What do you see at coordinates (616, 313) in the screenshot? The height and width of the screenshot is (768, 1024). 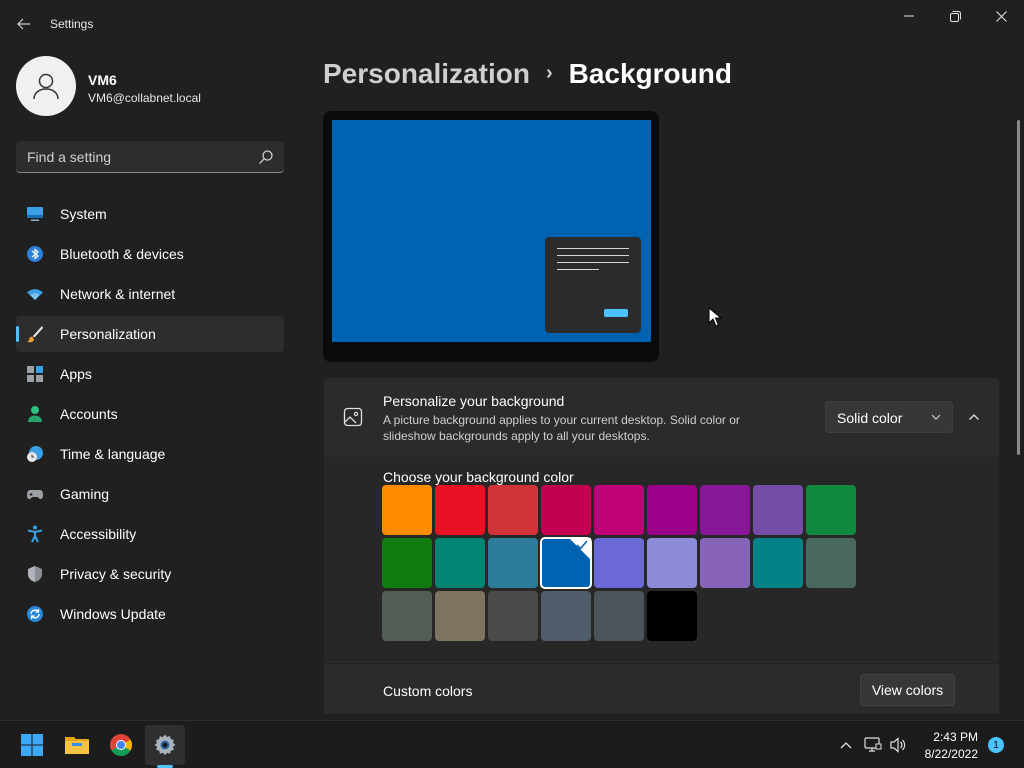 I see `preview-button` at bounding box center [616, 313].